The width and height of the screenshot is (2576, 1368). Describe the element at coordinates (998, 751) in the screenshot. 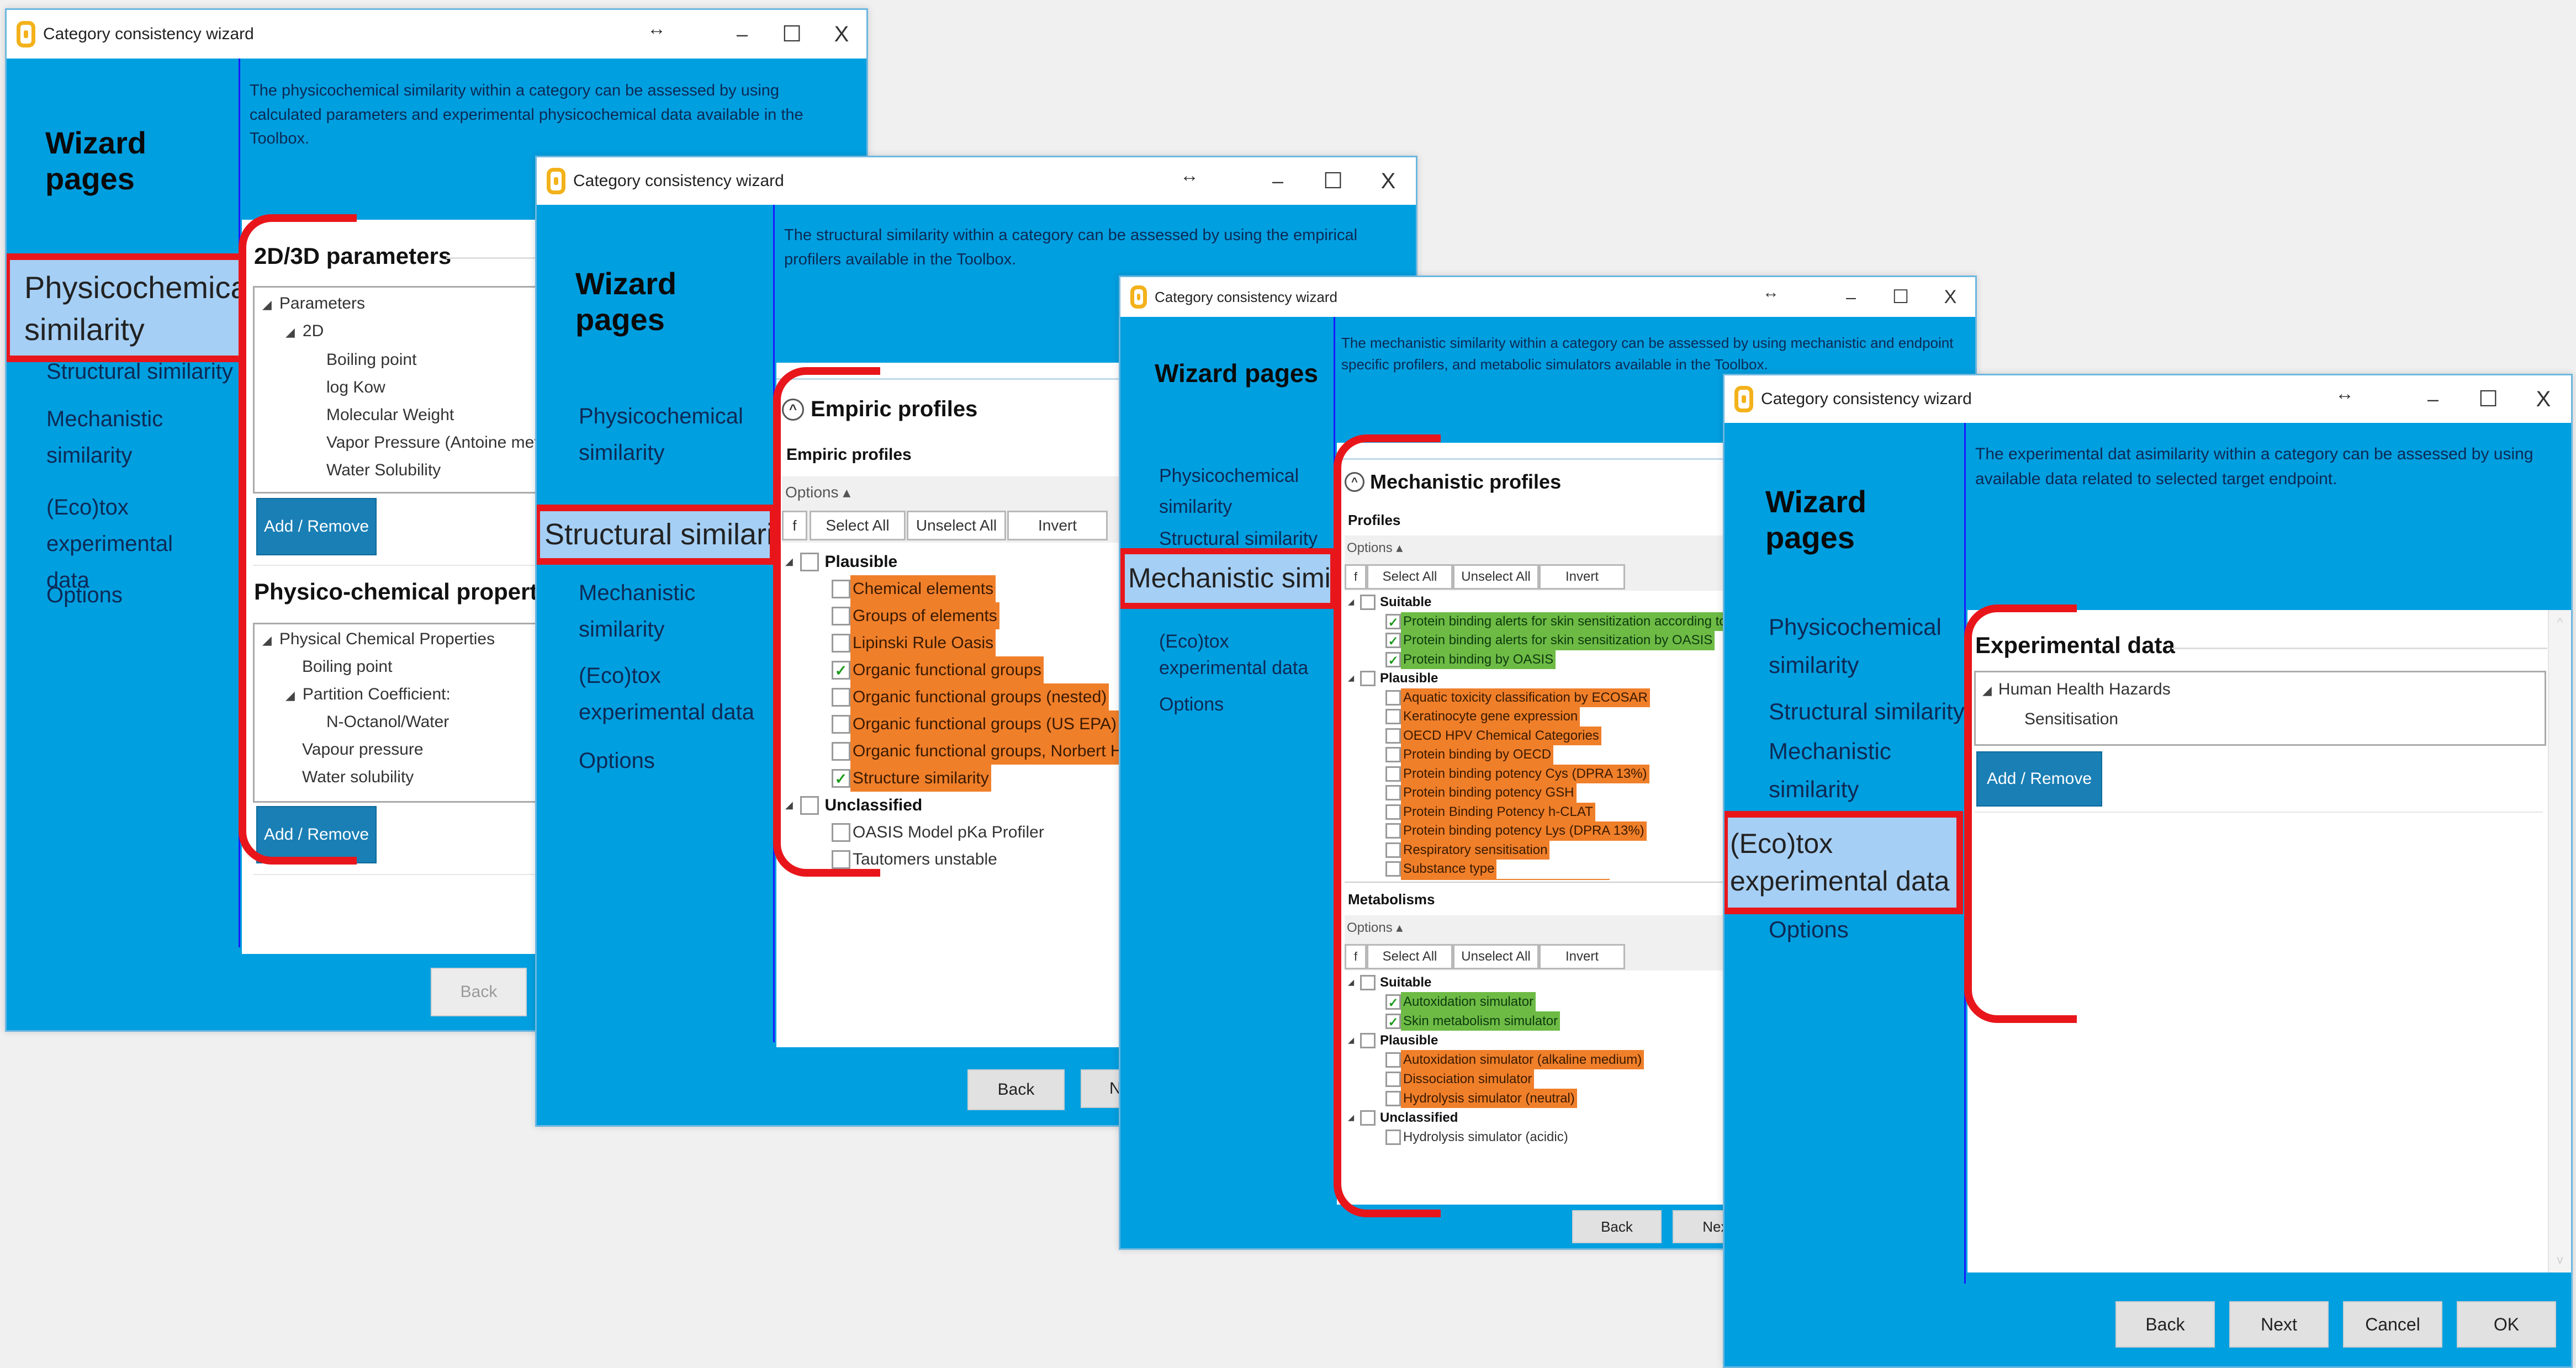

I see `profile-label: Organic functional groups, Norbert Haid` at that location.